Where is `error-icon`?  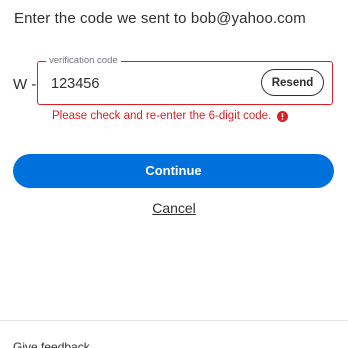 error-icon is located at coordinates (283, 116).